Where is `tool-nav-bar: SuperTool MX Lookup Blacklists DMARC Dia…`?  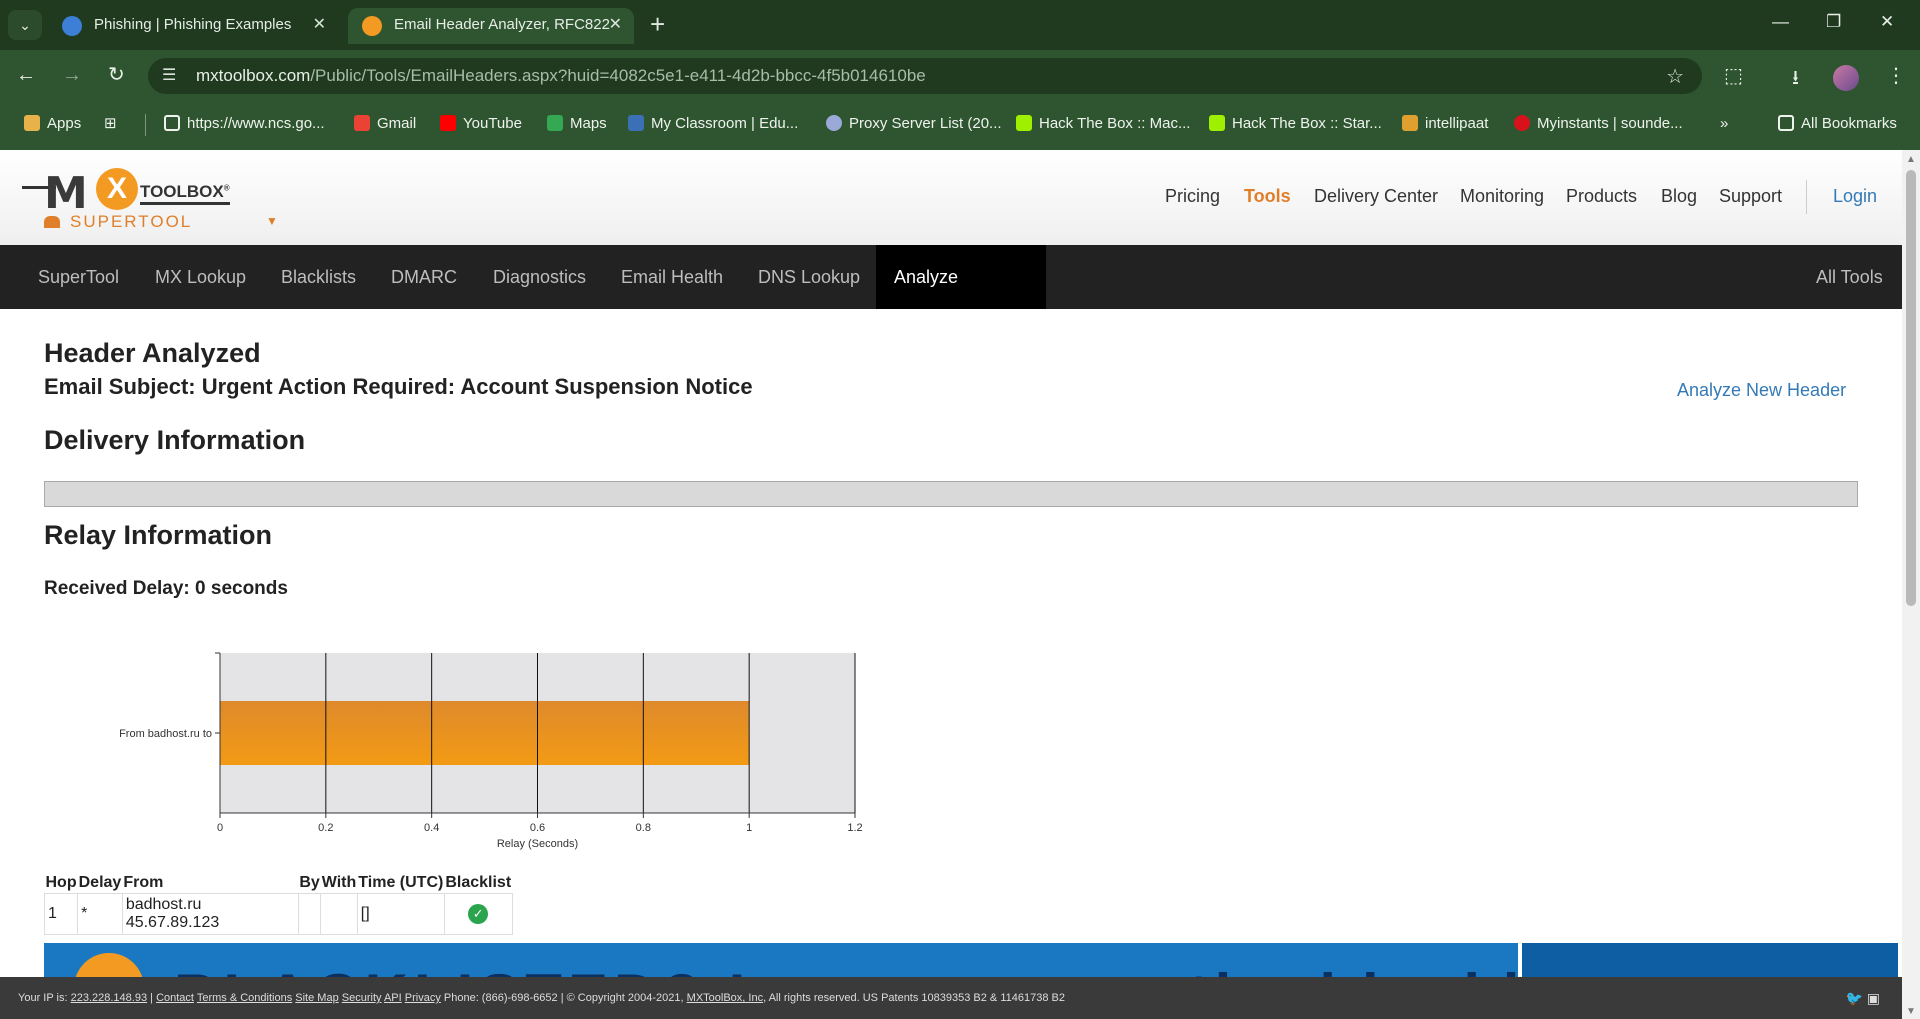
tool-nav-bar: SuperTool MX Lookup Blacklists DMARC Dia… is located at coordinates (951, 298).